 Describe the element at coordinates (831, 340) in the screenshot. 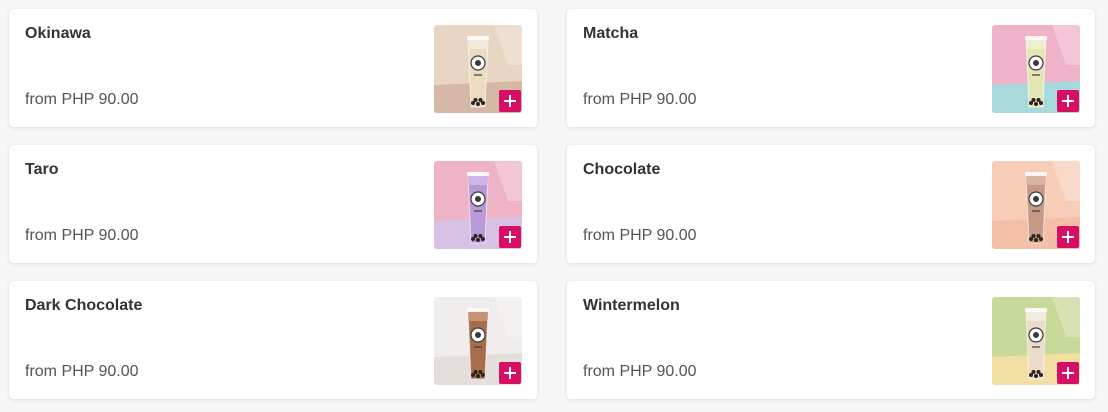

I see `menu-item-card: Wintermelon from PHP 90.00` at that location.